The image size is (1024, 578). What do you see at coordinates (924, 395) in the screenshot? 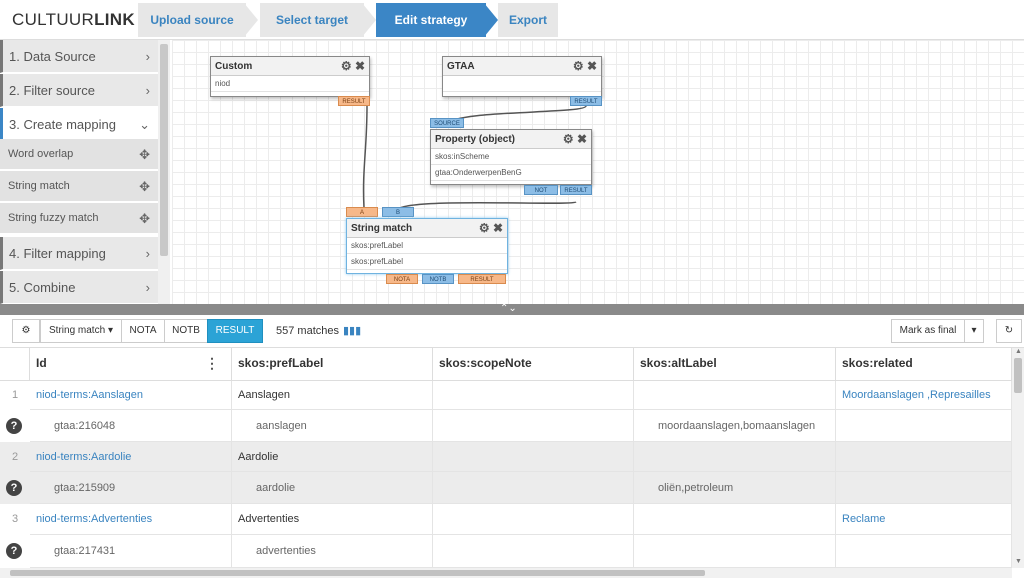
I see `cell-related: Moordaanslagen ,Represailles` at bounding box center [924, 395].